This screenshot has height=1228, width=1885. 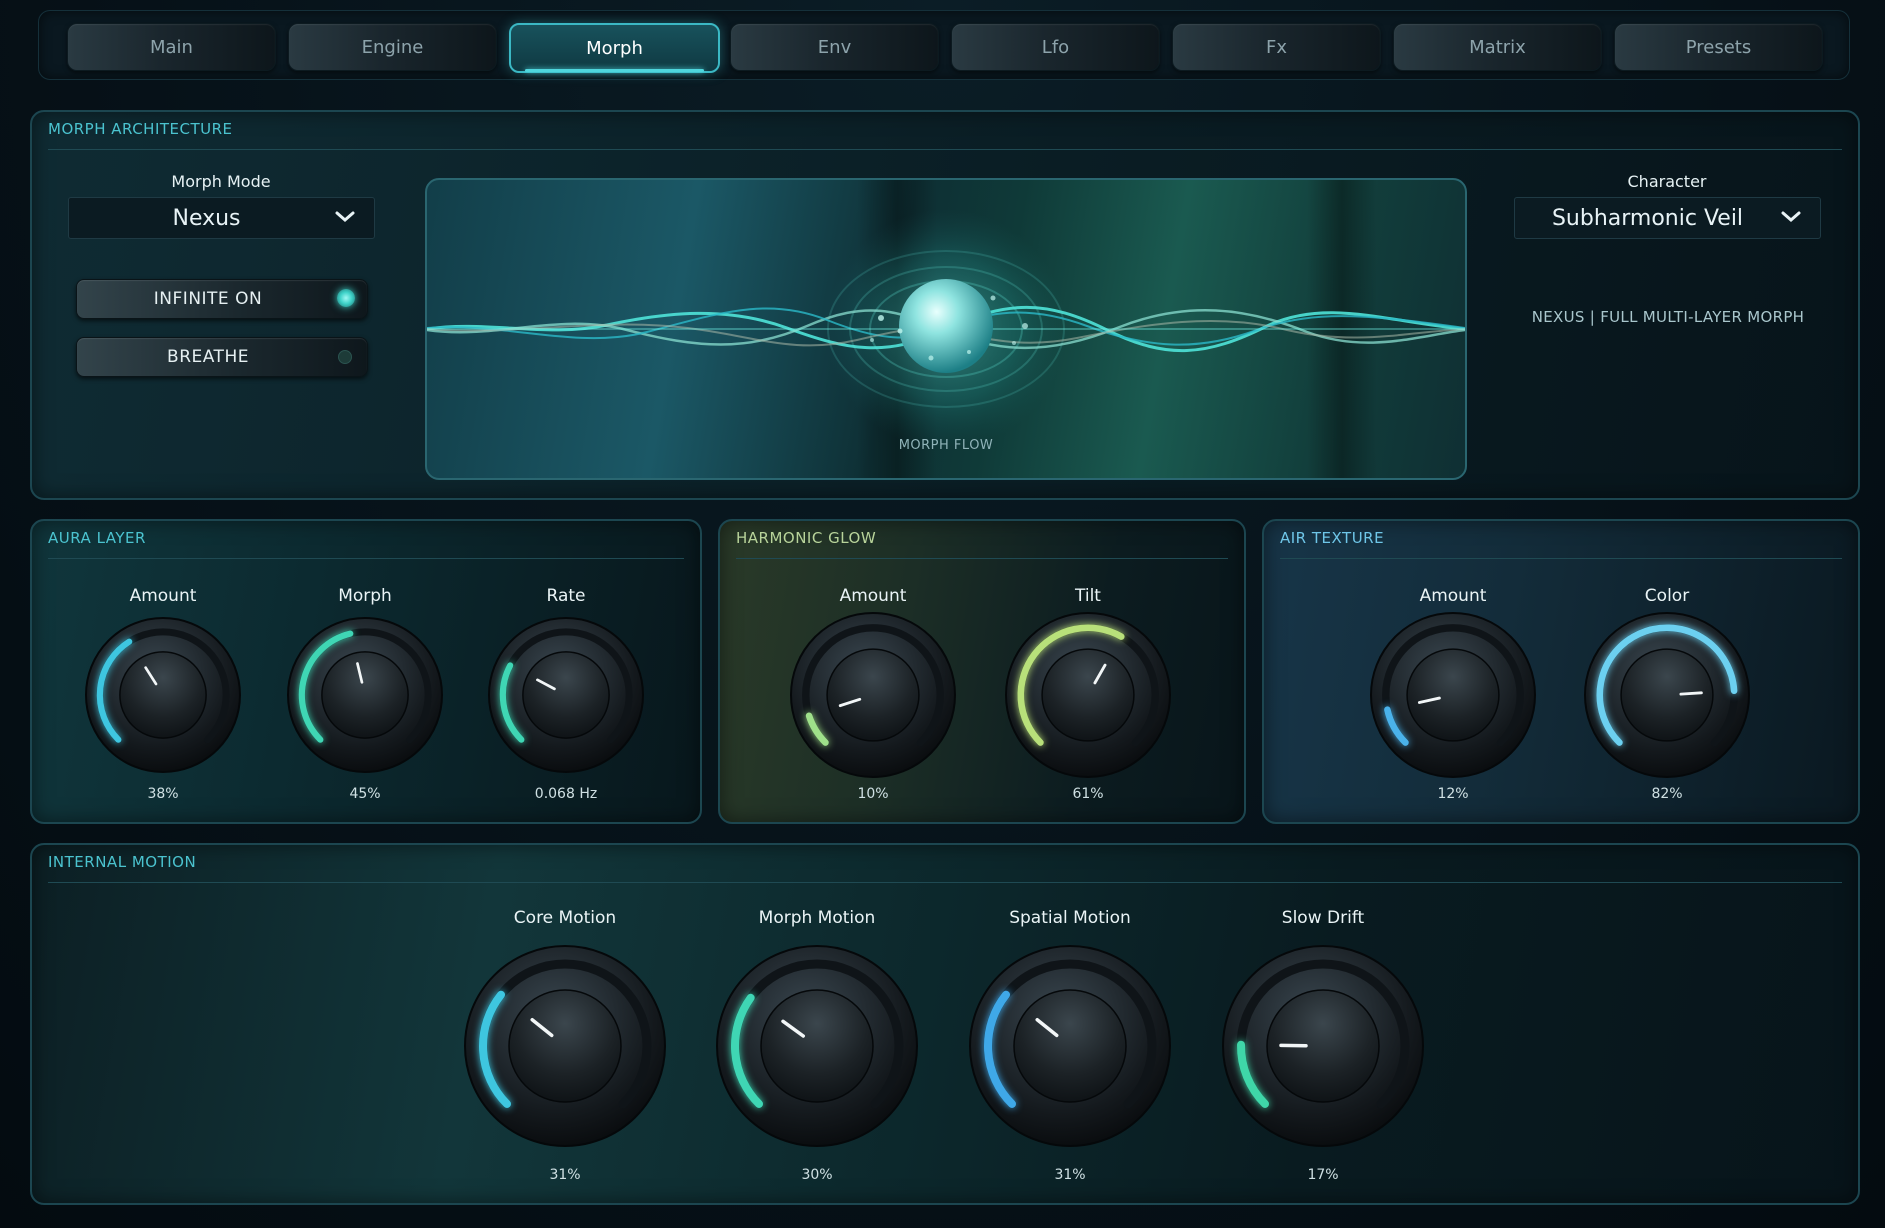 I want to click on knob-slow-drift: Slow Drift 17%, so click(x=1323, y=1047).